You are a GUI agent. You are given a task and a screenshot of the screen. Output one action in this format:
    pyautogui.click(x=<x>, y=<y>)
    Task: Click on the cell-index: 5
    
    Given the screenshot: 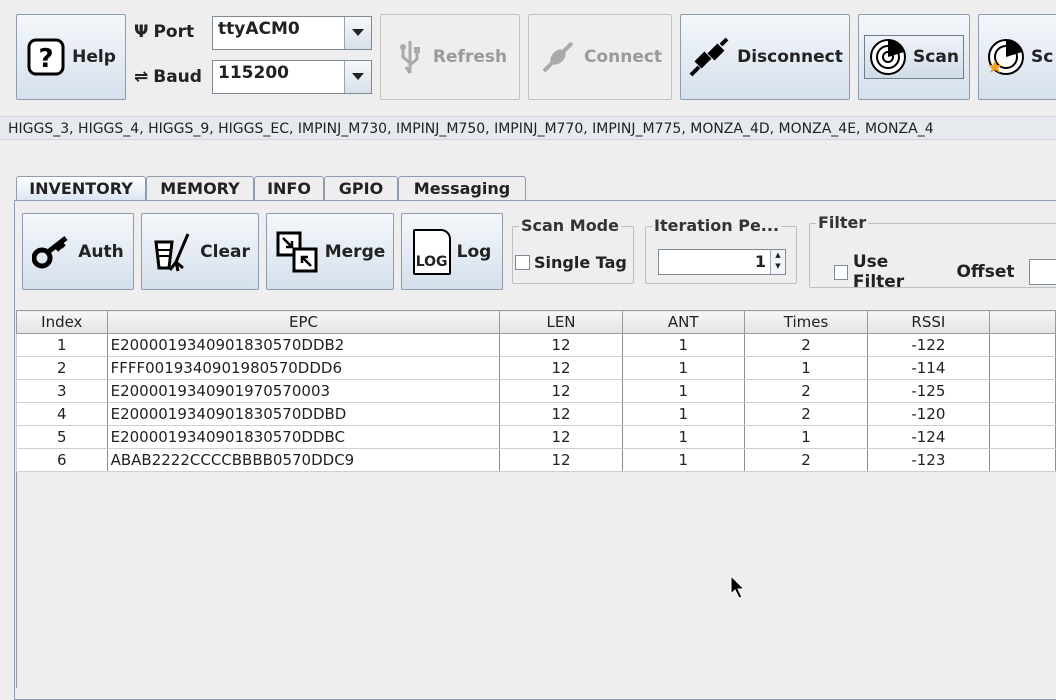 What is the action you would take?
    pyautogui.click(x=62, y=437)
    